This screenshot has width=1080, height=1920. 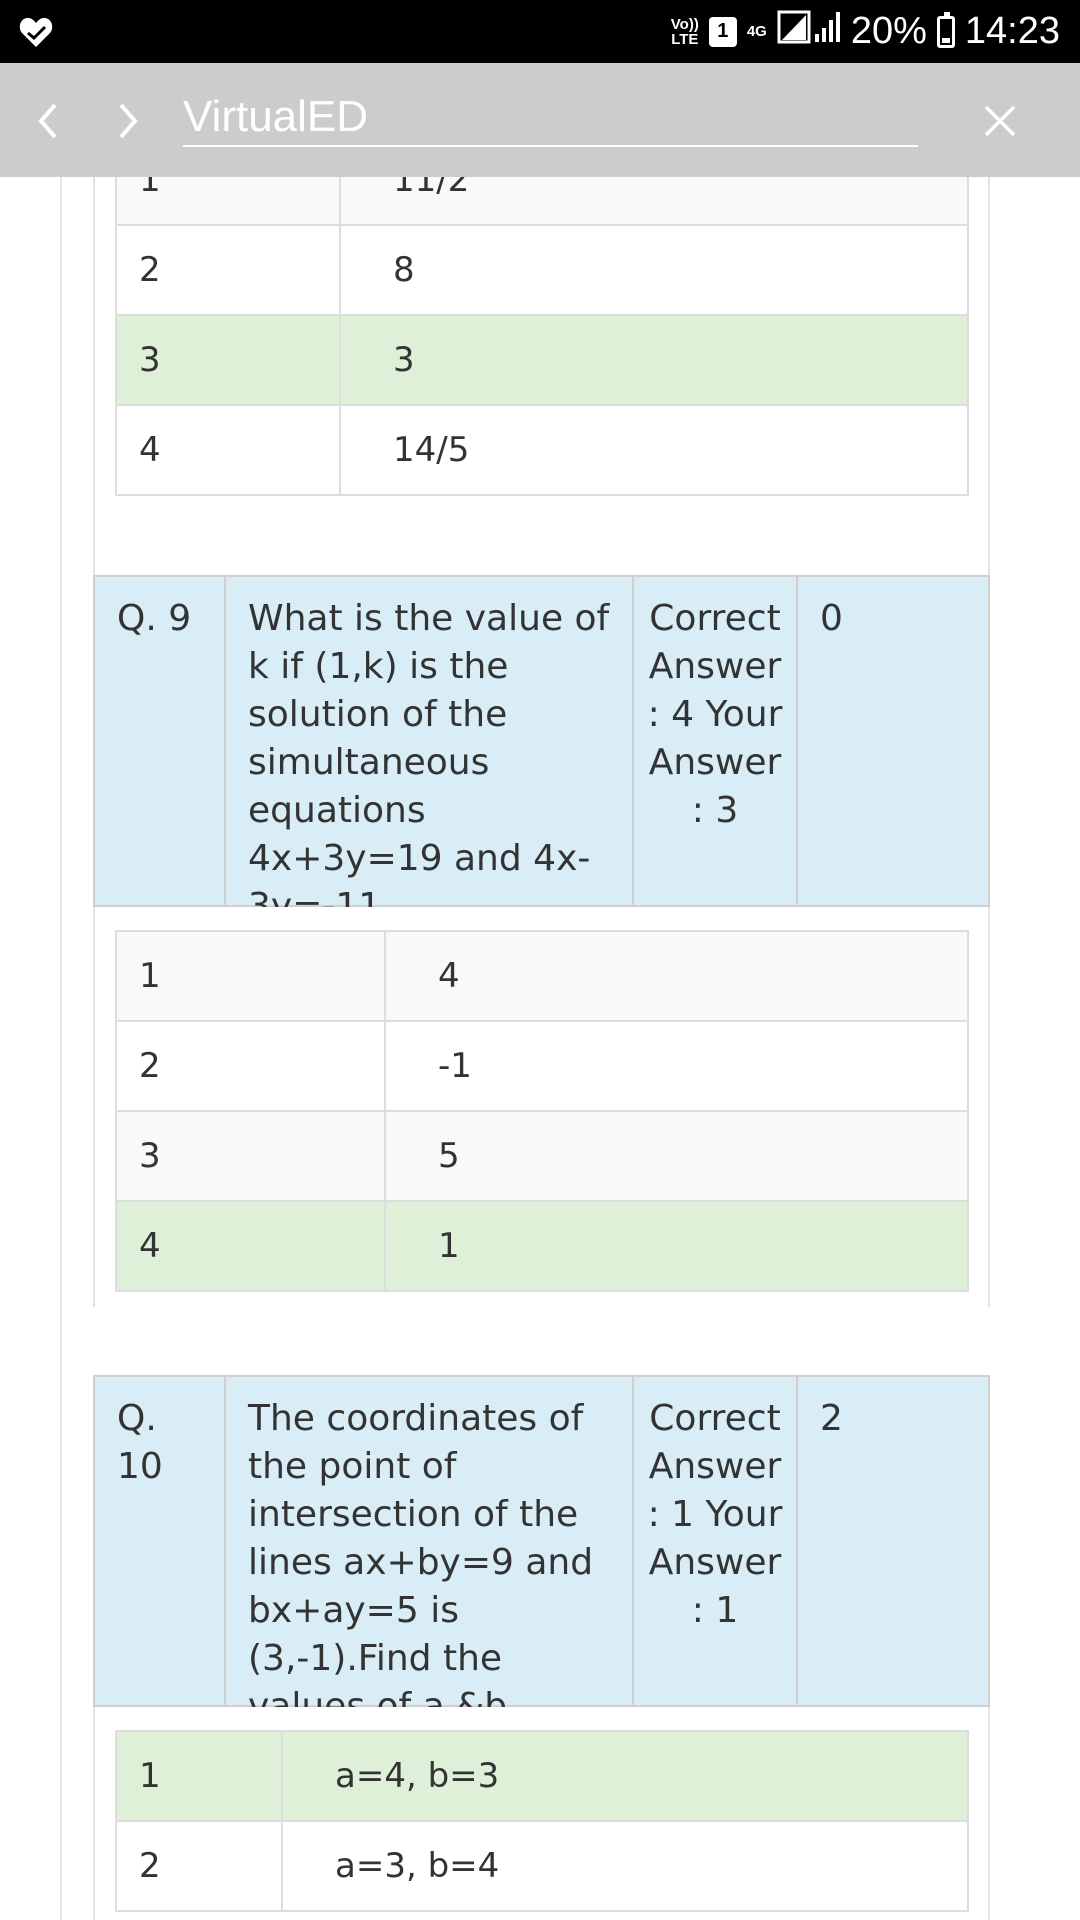 What do you see at coordinates (654, 450) in the screenshot?
I see `option-value: 14/5` at bounding box center [654, 450].